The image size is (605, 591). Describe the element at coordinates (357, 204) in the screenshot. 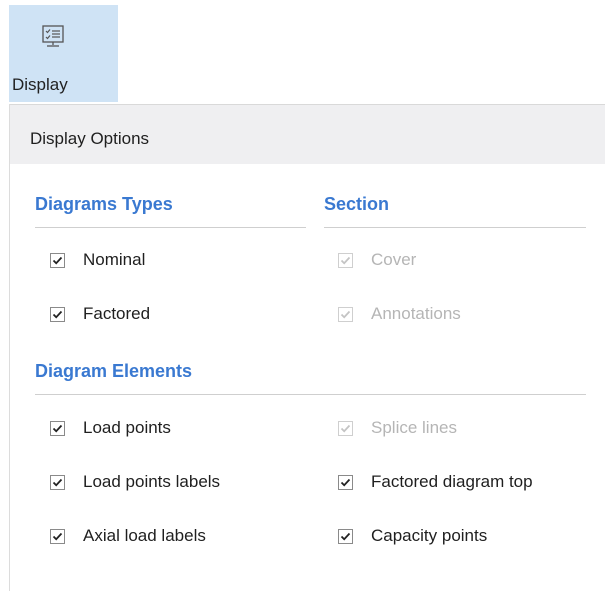

I see `group-title-section: Section` at that location.